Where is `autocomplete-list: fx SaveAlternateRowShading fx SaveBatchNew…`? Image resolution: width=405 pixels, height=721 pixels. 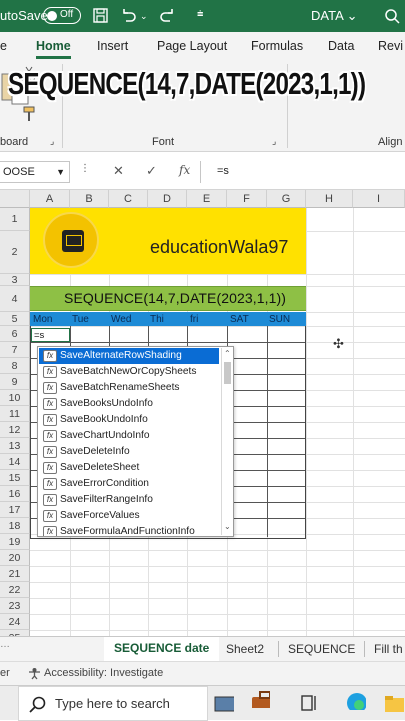
autocomplete-list: fx SaveAlternateRowShading fx SaveBatchNew… is located at coordinates (135, 441).